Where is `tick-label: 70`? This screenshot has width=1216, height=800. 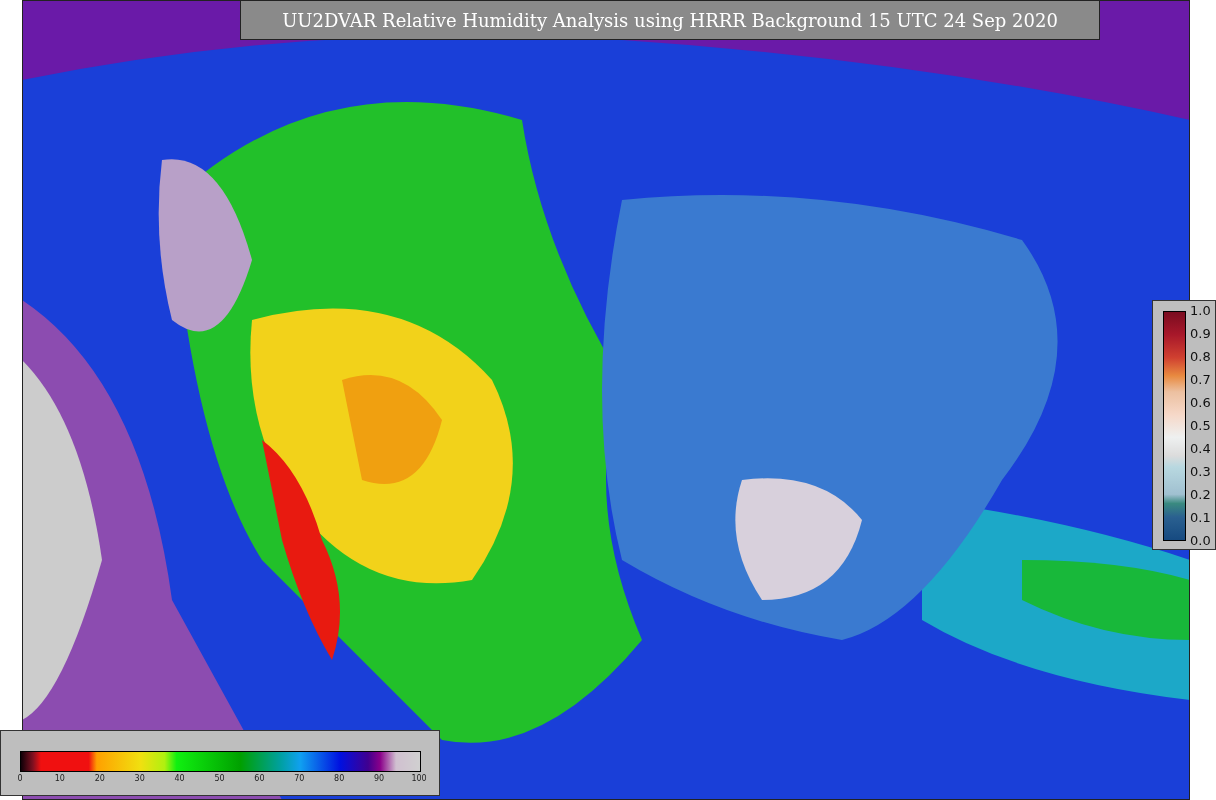 tick-label: 70 is located at coordinates (299, 778).